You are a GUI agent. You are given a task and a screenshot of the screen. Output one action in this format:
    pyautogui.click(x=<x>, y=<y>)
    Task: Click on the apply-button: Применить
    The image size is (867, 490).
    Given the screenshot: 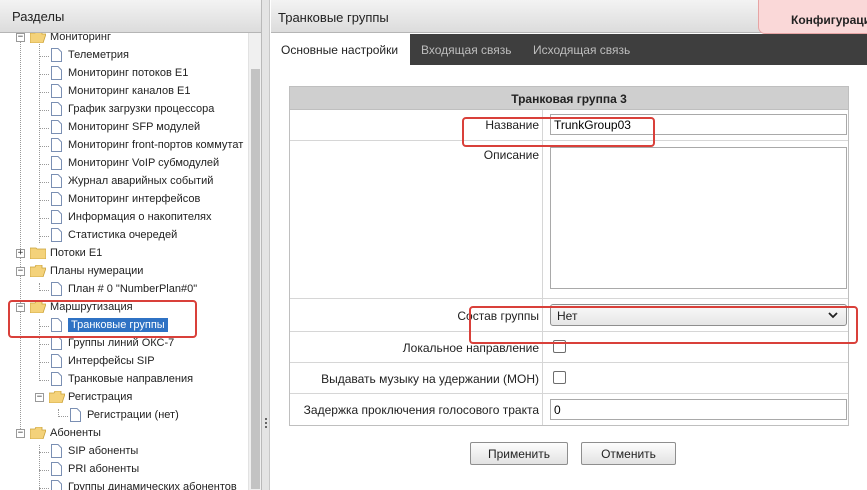 What is the action you would take?
    pyautogui.click(x=519, y=453)
    